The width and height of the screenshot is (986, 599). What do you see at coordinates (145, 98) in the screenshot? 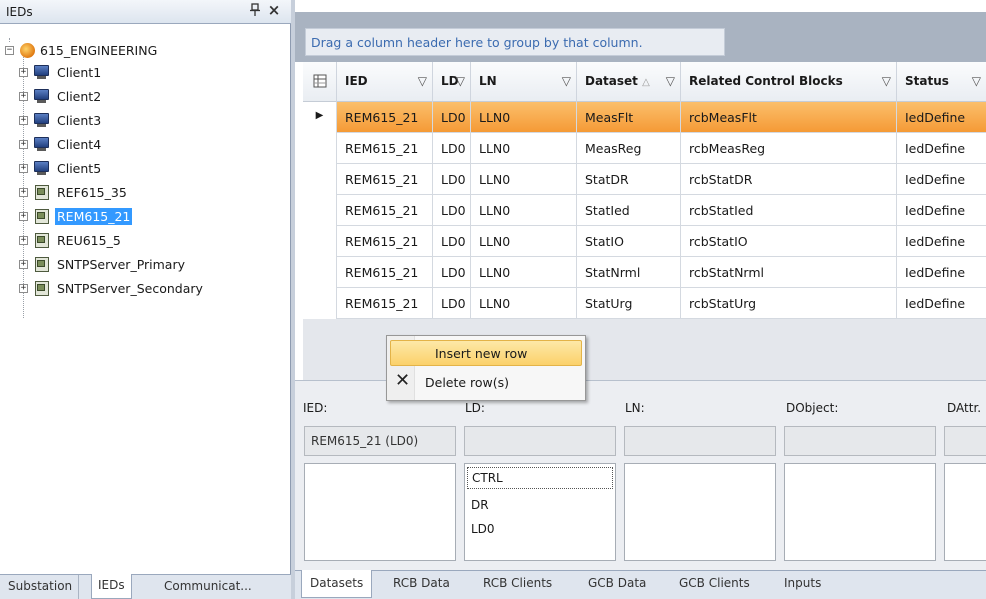
I see `tree-node-client2: + Client2` at bounding box center [145, 98].